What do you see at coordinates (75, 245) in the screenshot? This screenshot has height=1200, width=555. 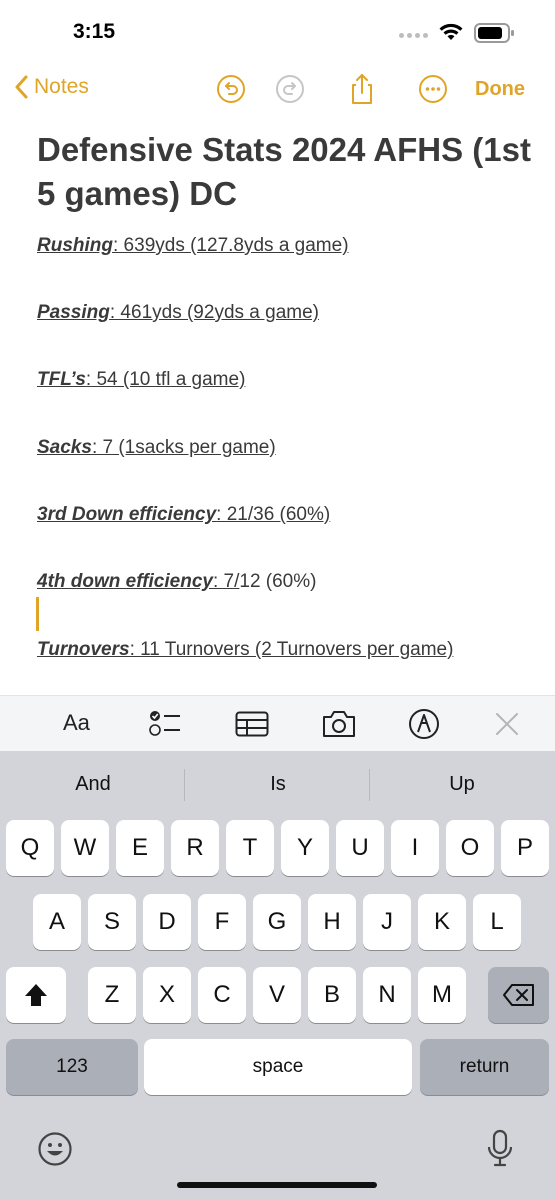 I see `line-label: Rushing` at bounding box center [75, 245].